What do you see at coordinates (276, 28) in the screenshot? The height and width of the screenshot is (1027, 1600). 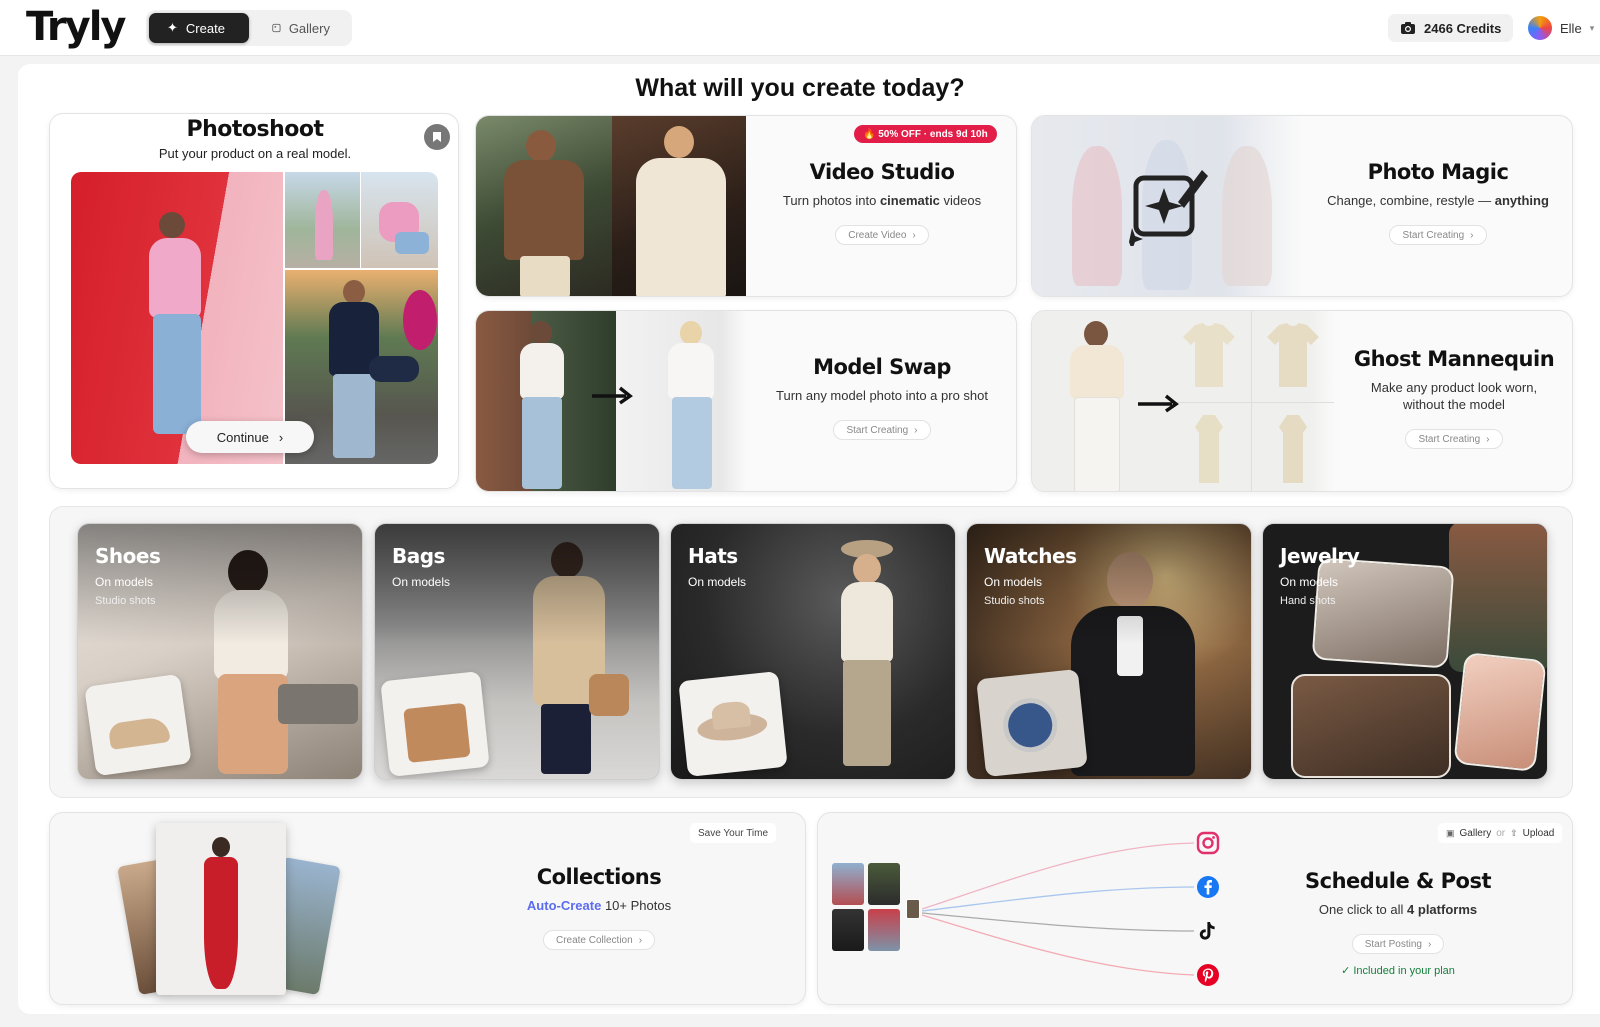 I see `gallery-icon` at bounding box center [276, 28].